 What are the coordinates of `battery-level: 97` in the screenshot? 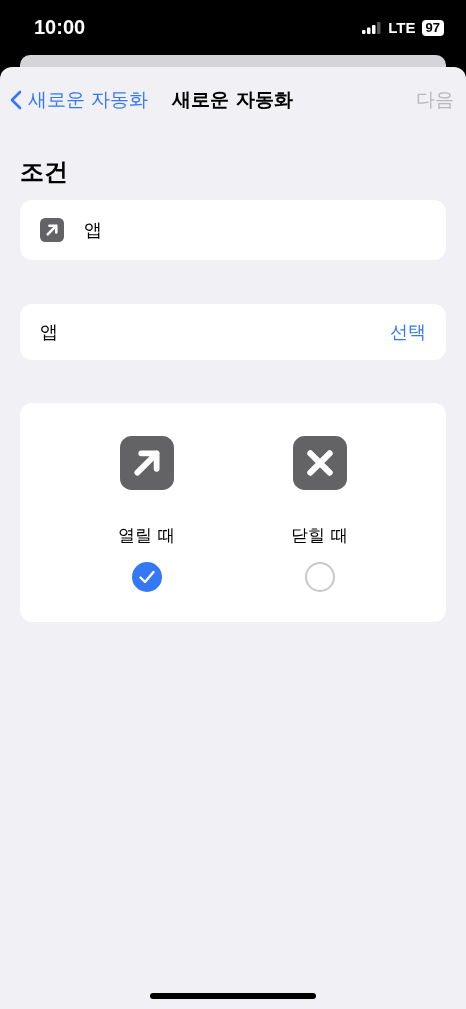 It's located at (432, 27).